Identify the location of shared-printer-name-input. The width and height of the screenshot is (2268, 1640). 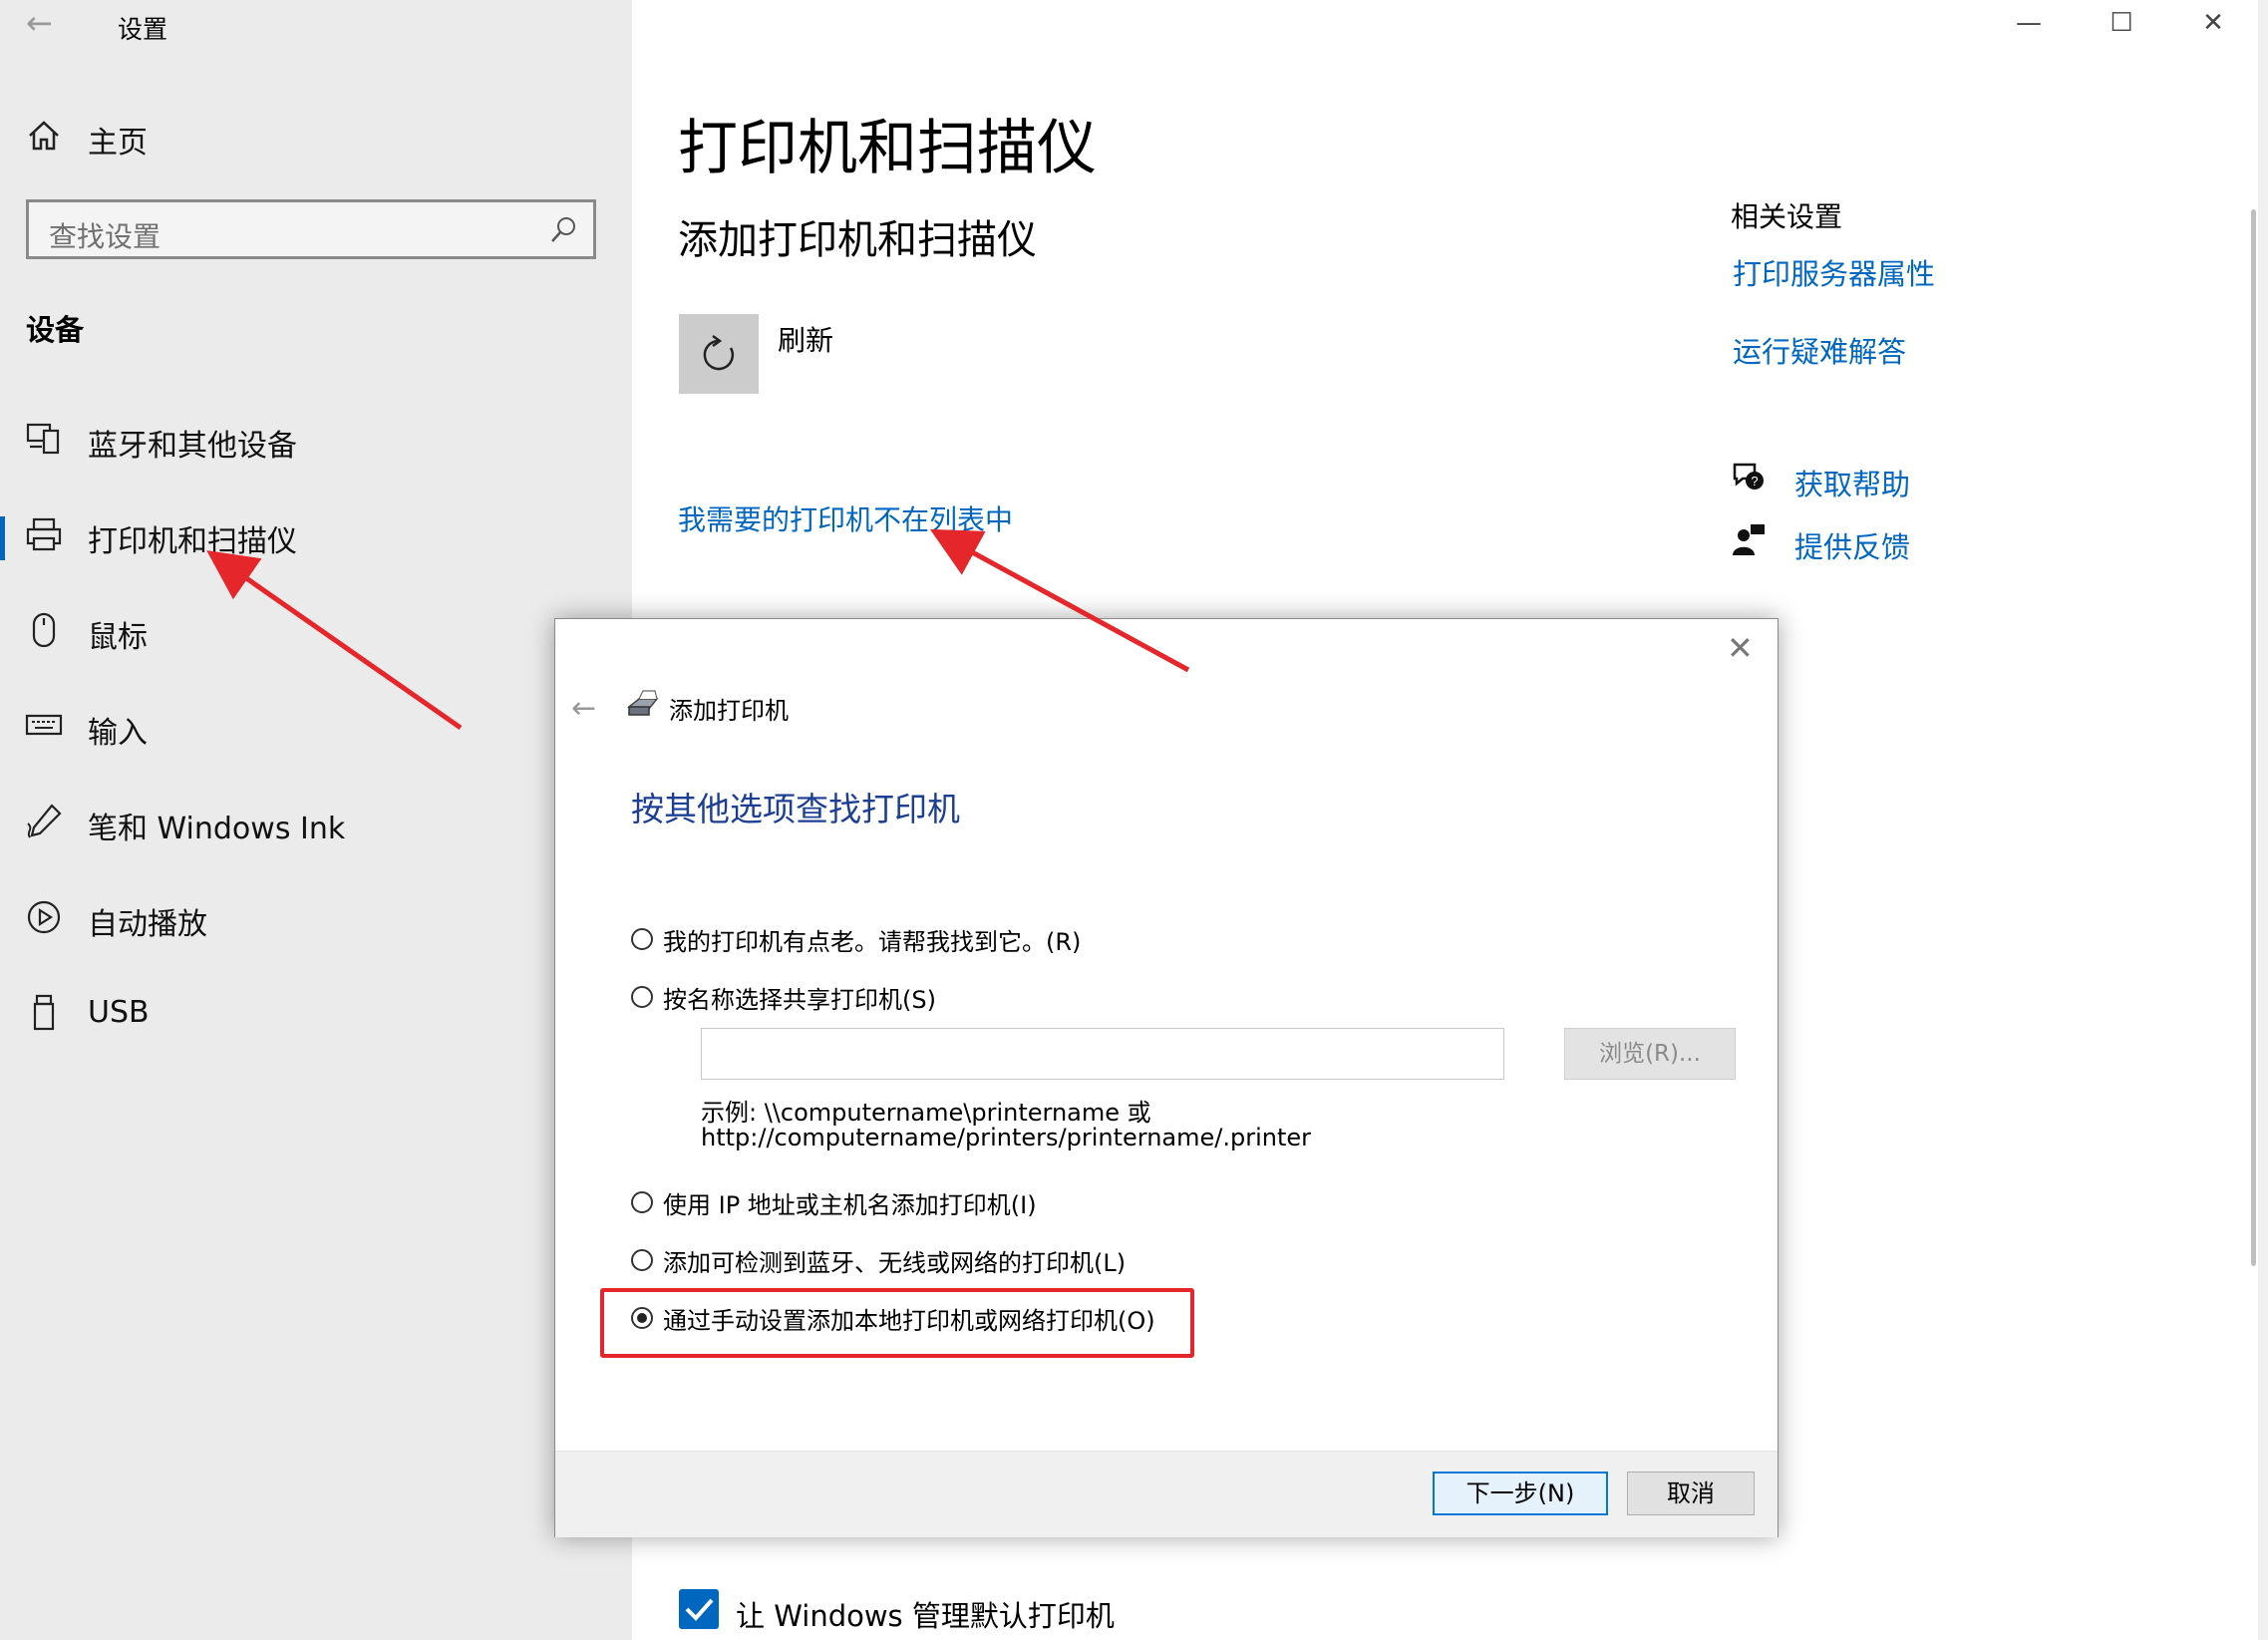
(1102, 1054).